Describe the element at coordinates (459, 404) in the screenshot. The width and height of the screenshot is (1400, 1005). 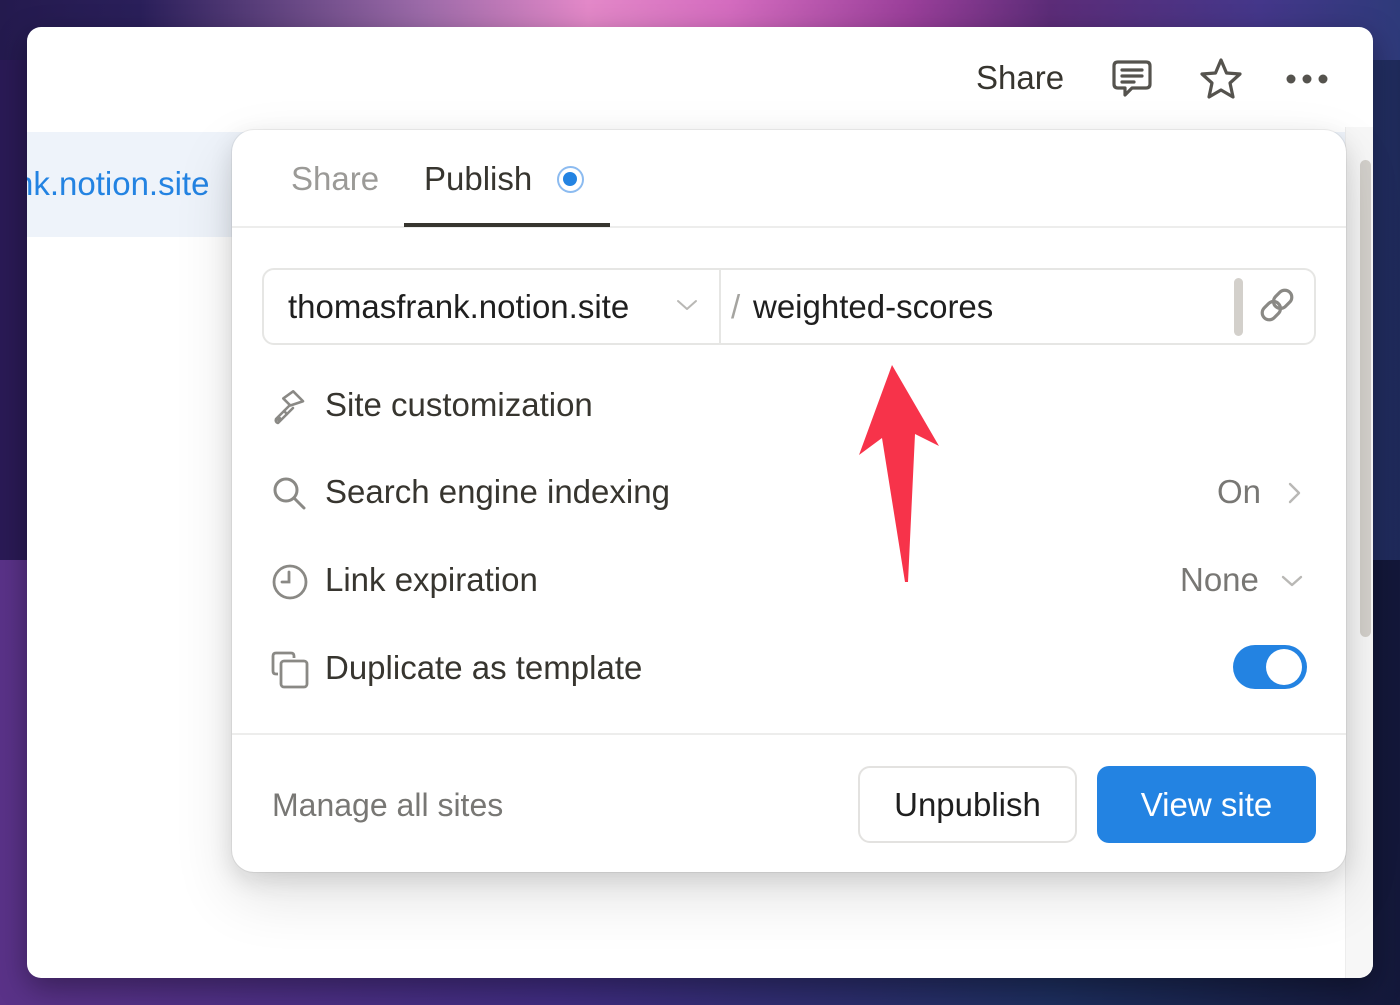
I see `site-customization-label: Site customization` at that location.